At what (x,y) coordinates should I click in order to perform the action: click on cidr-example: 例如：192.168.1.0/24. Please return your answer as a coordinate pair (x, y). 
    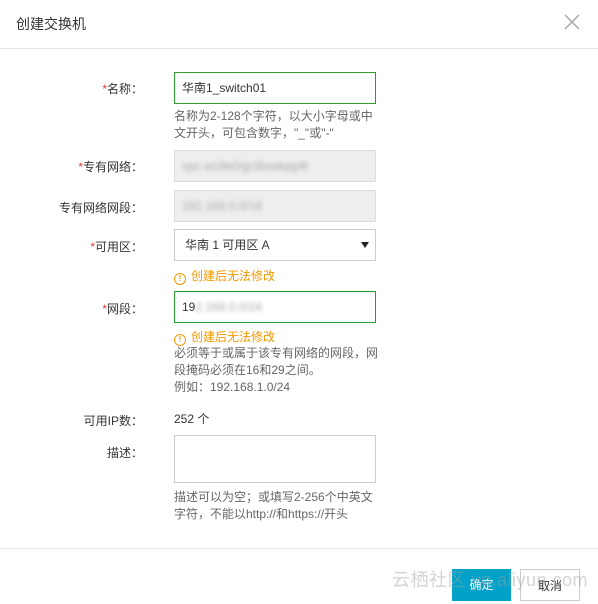
    Looking at the image, I should click on (232, 387).